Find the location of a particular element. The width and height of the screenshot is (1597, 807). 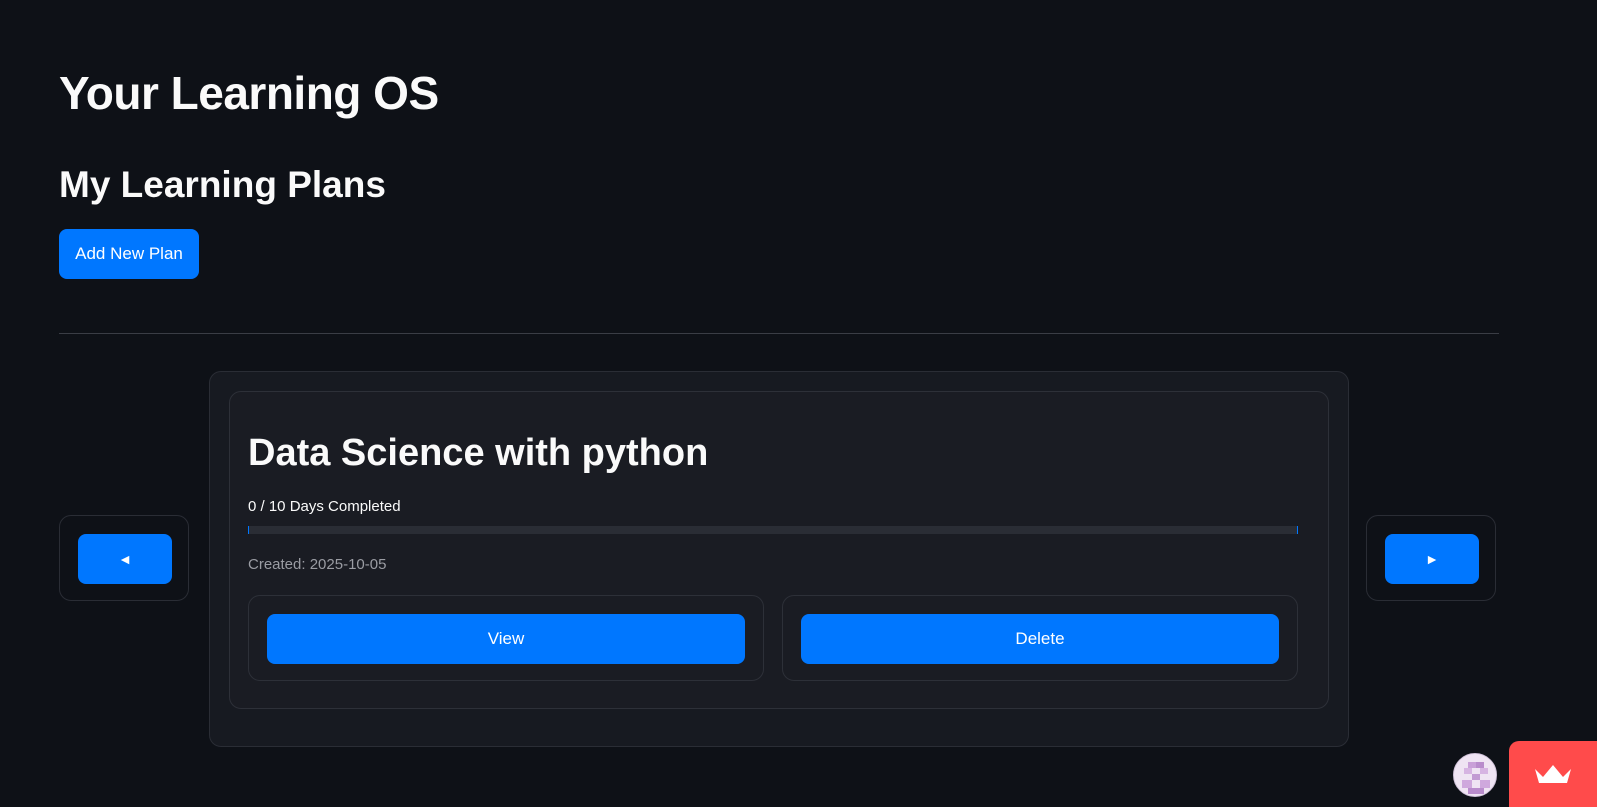

prev-plan-button: ◄ is located at coordinates (125, 559).